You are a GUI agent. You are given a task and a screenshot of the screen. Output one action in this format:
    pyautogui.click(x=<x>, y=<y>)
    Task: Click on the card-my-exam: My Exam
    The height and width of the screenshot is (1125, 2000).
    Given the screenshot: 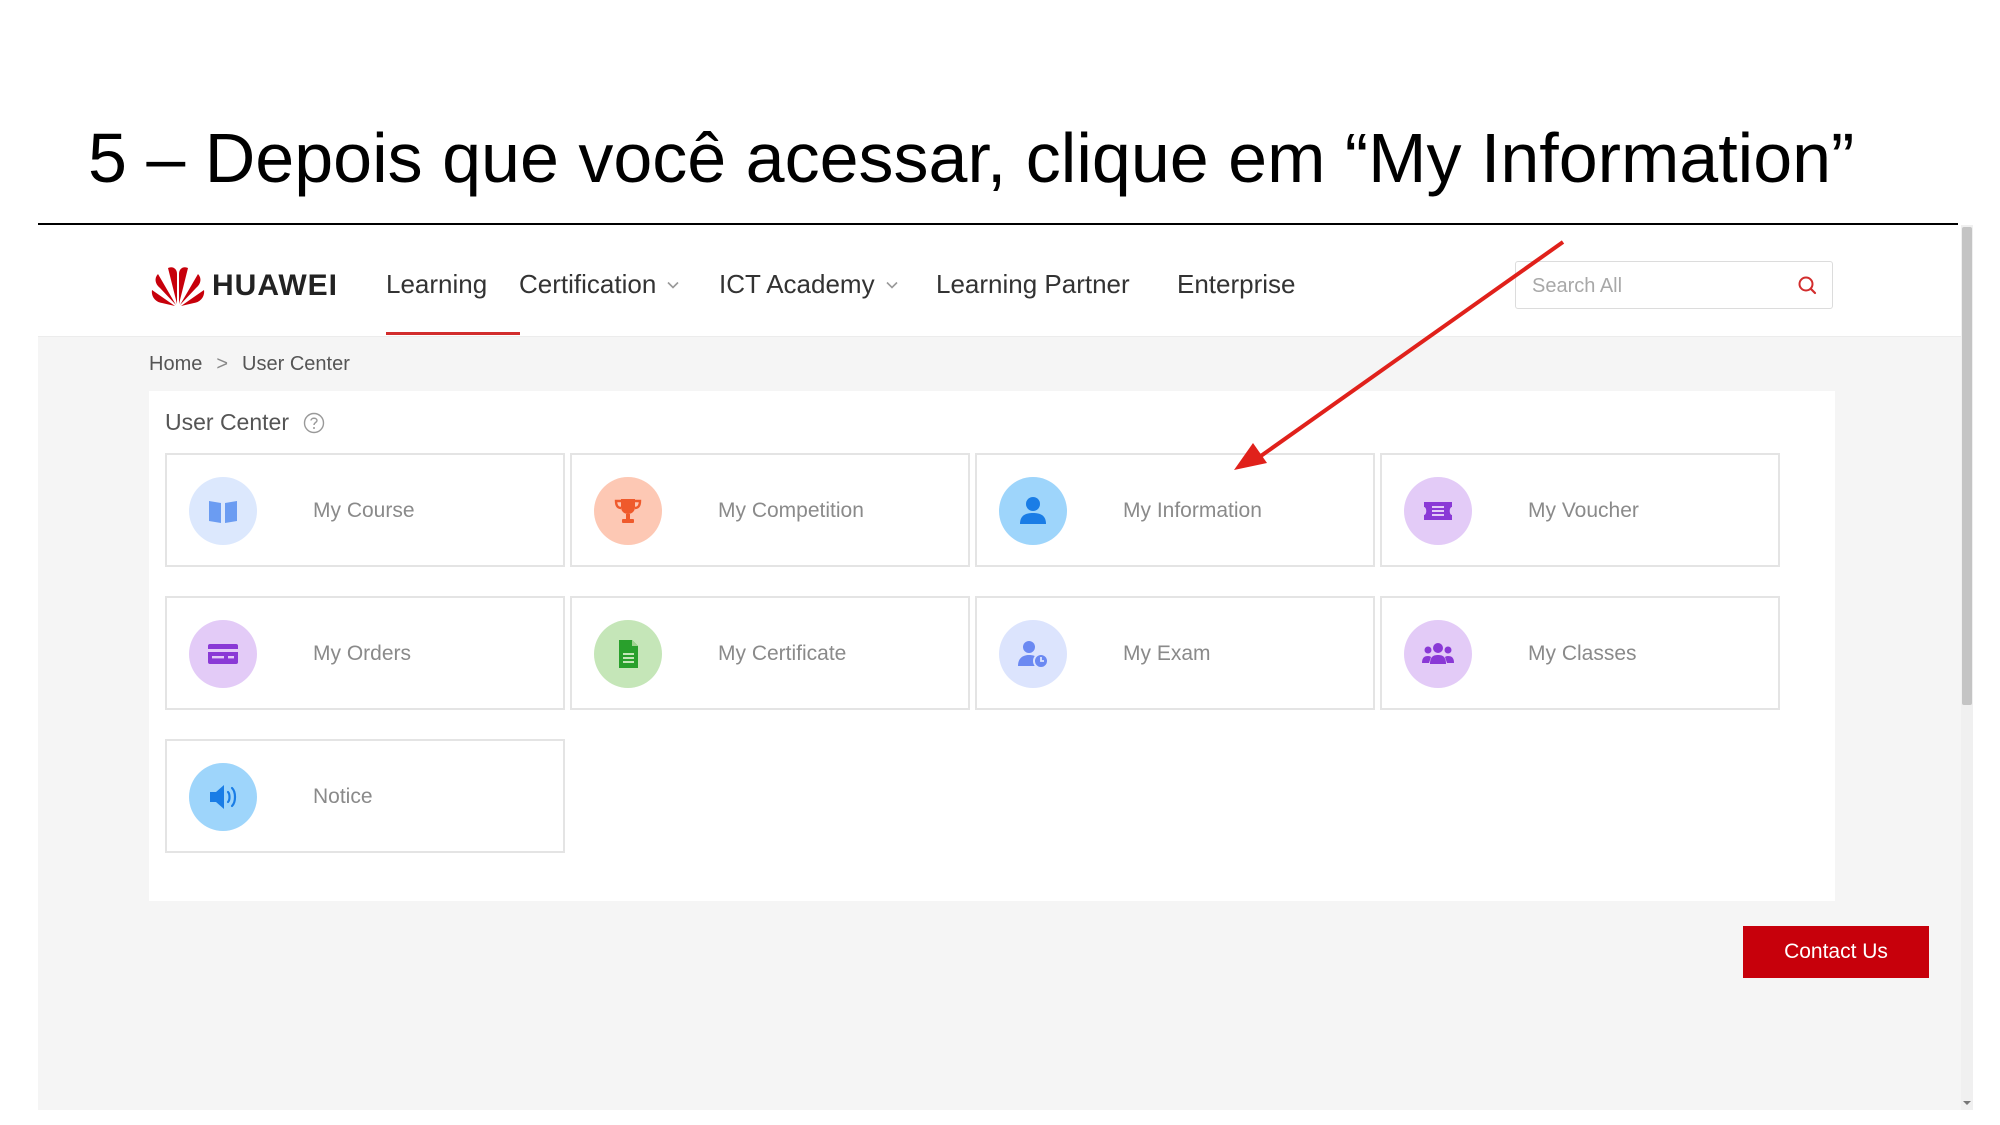 What is the action you would take?
    pyautogui.click(x=1175, y=653)
    